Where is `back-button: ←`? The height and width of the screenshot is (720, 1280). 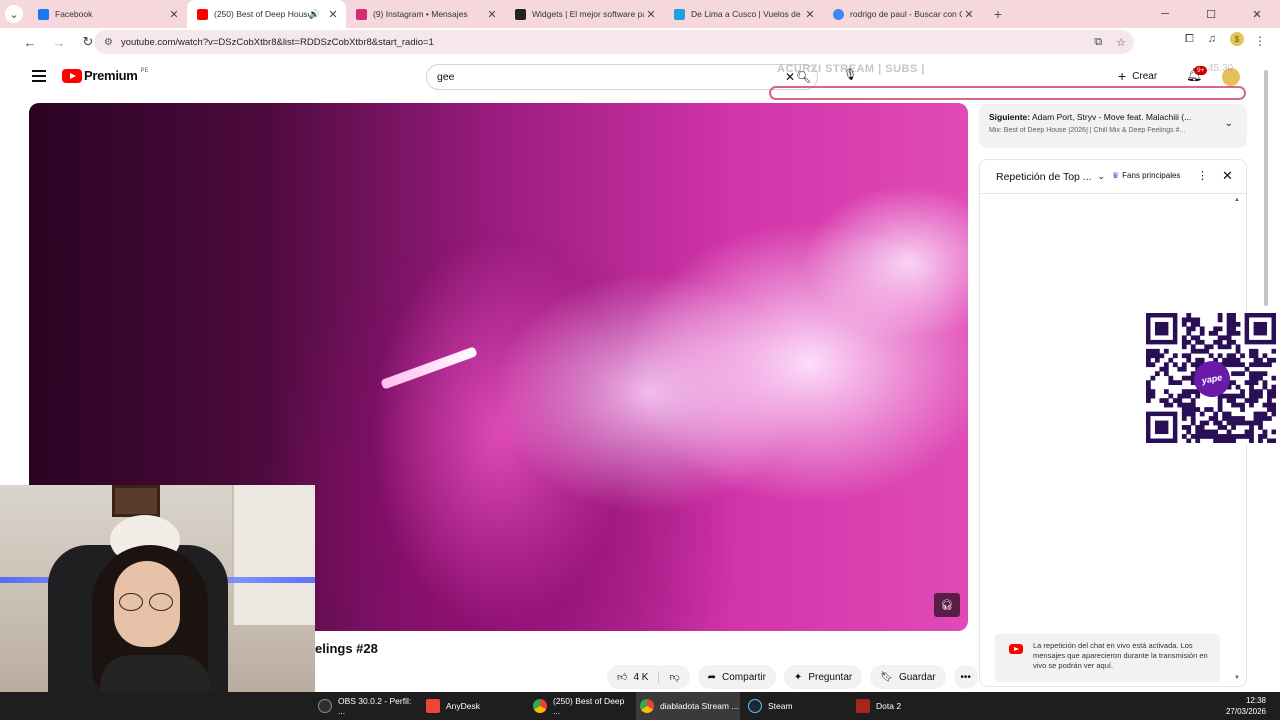 back-button: ← is located at coordinates (30, 42).